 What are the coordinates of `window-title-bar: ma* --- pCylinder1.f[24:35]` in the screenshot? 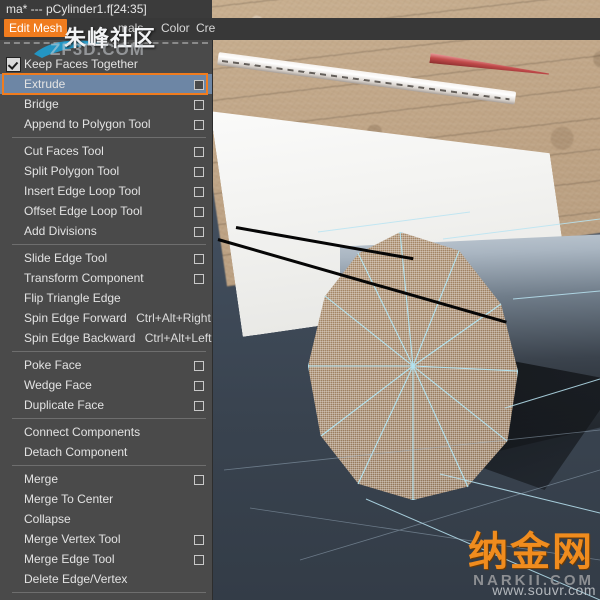 It's located at (106, 9).